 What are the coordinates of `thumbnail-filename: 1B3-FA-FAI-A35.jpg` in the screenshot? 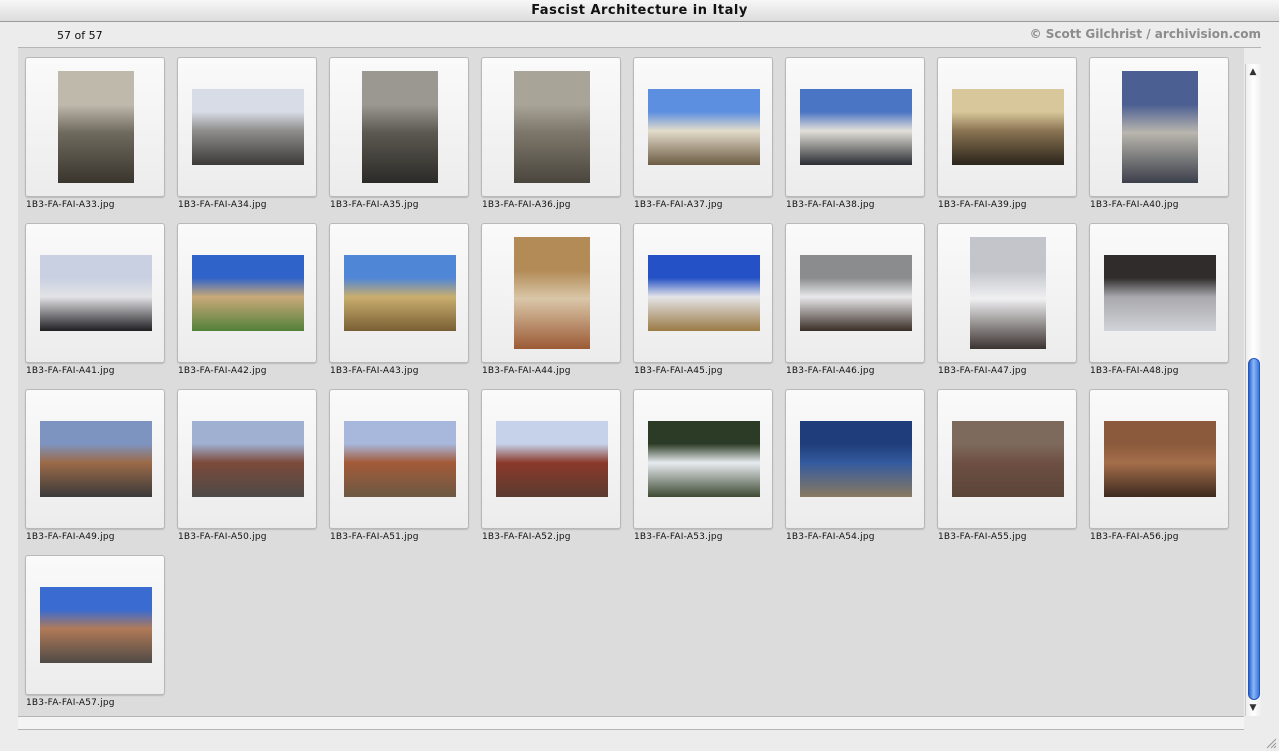 It's located at (374, 205).